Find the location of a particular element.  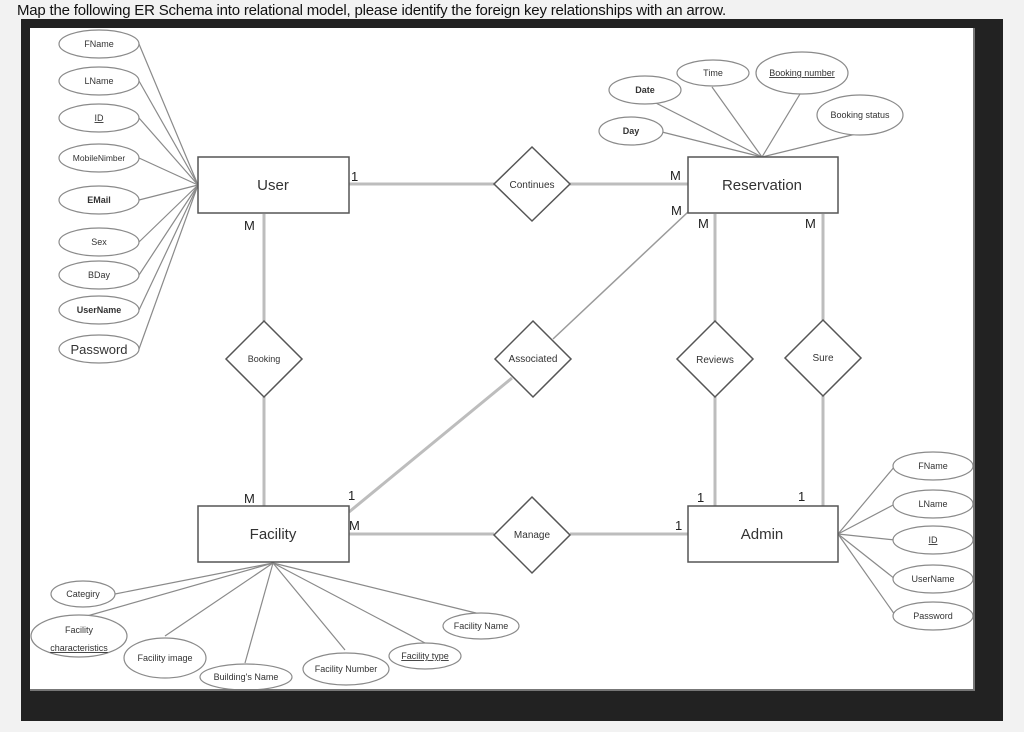

card-reservation-associated: M is located at coordinates (676, 210).